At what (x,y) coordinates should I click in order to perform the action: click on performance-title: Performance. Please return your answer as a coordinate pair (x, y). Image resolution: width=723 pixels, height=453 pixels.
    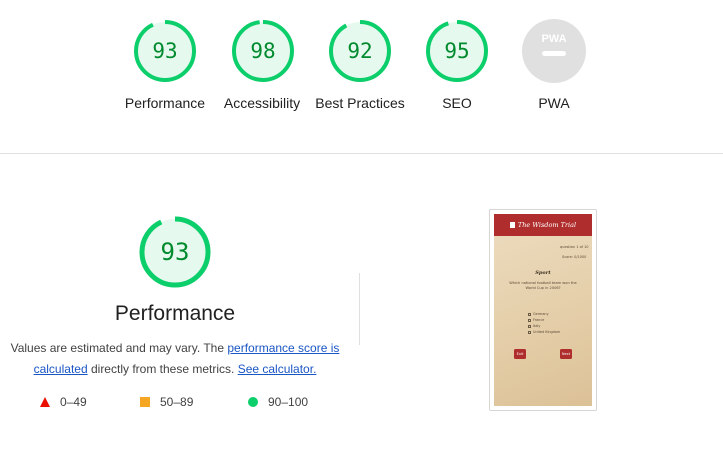
    Looking at the image, I should click on (175, 313).